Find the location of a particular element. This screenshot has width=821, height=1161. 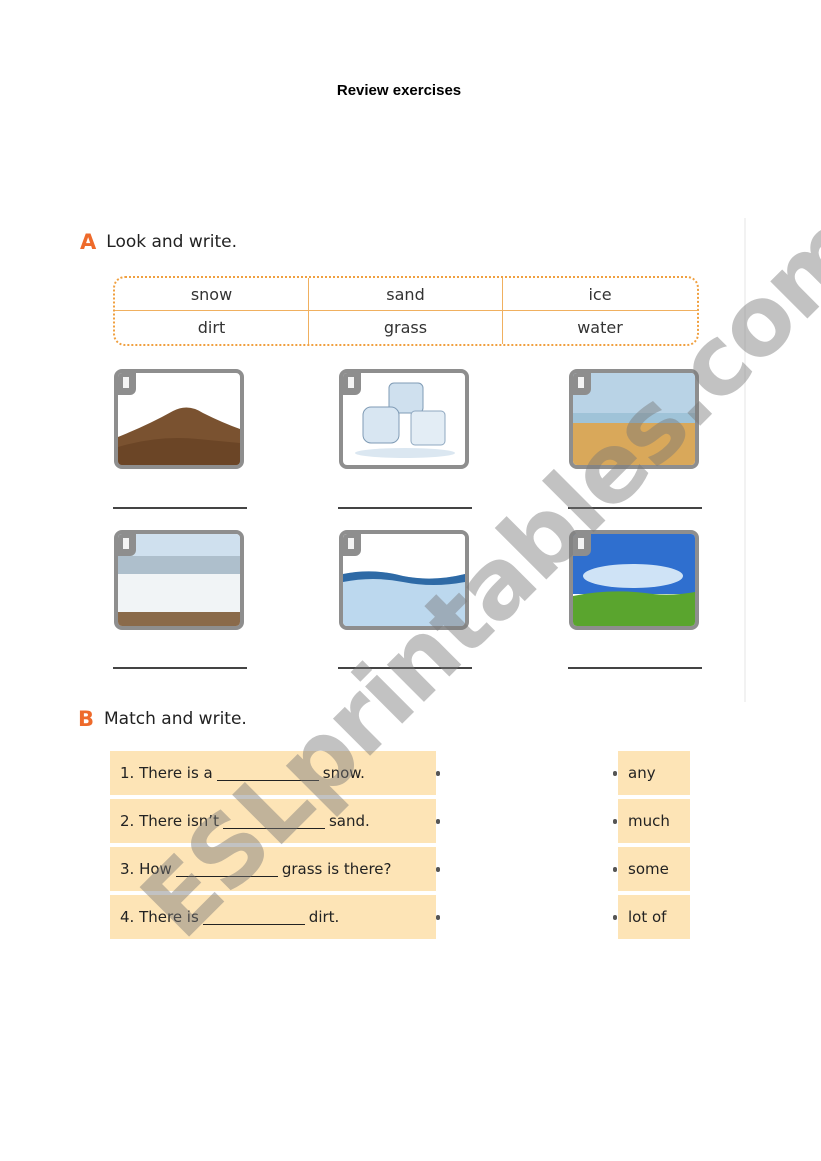

sentence-start: 4. There is is located at coordinates (159, 917).